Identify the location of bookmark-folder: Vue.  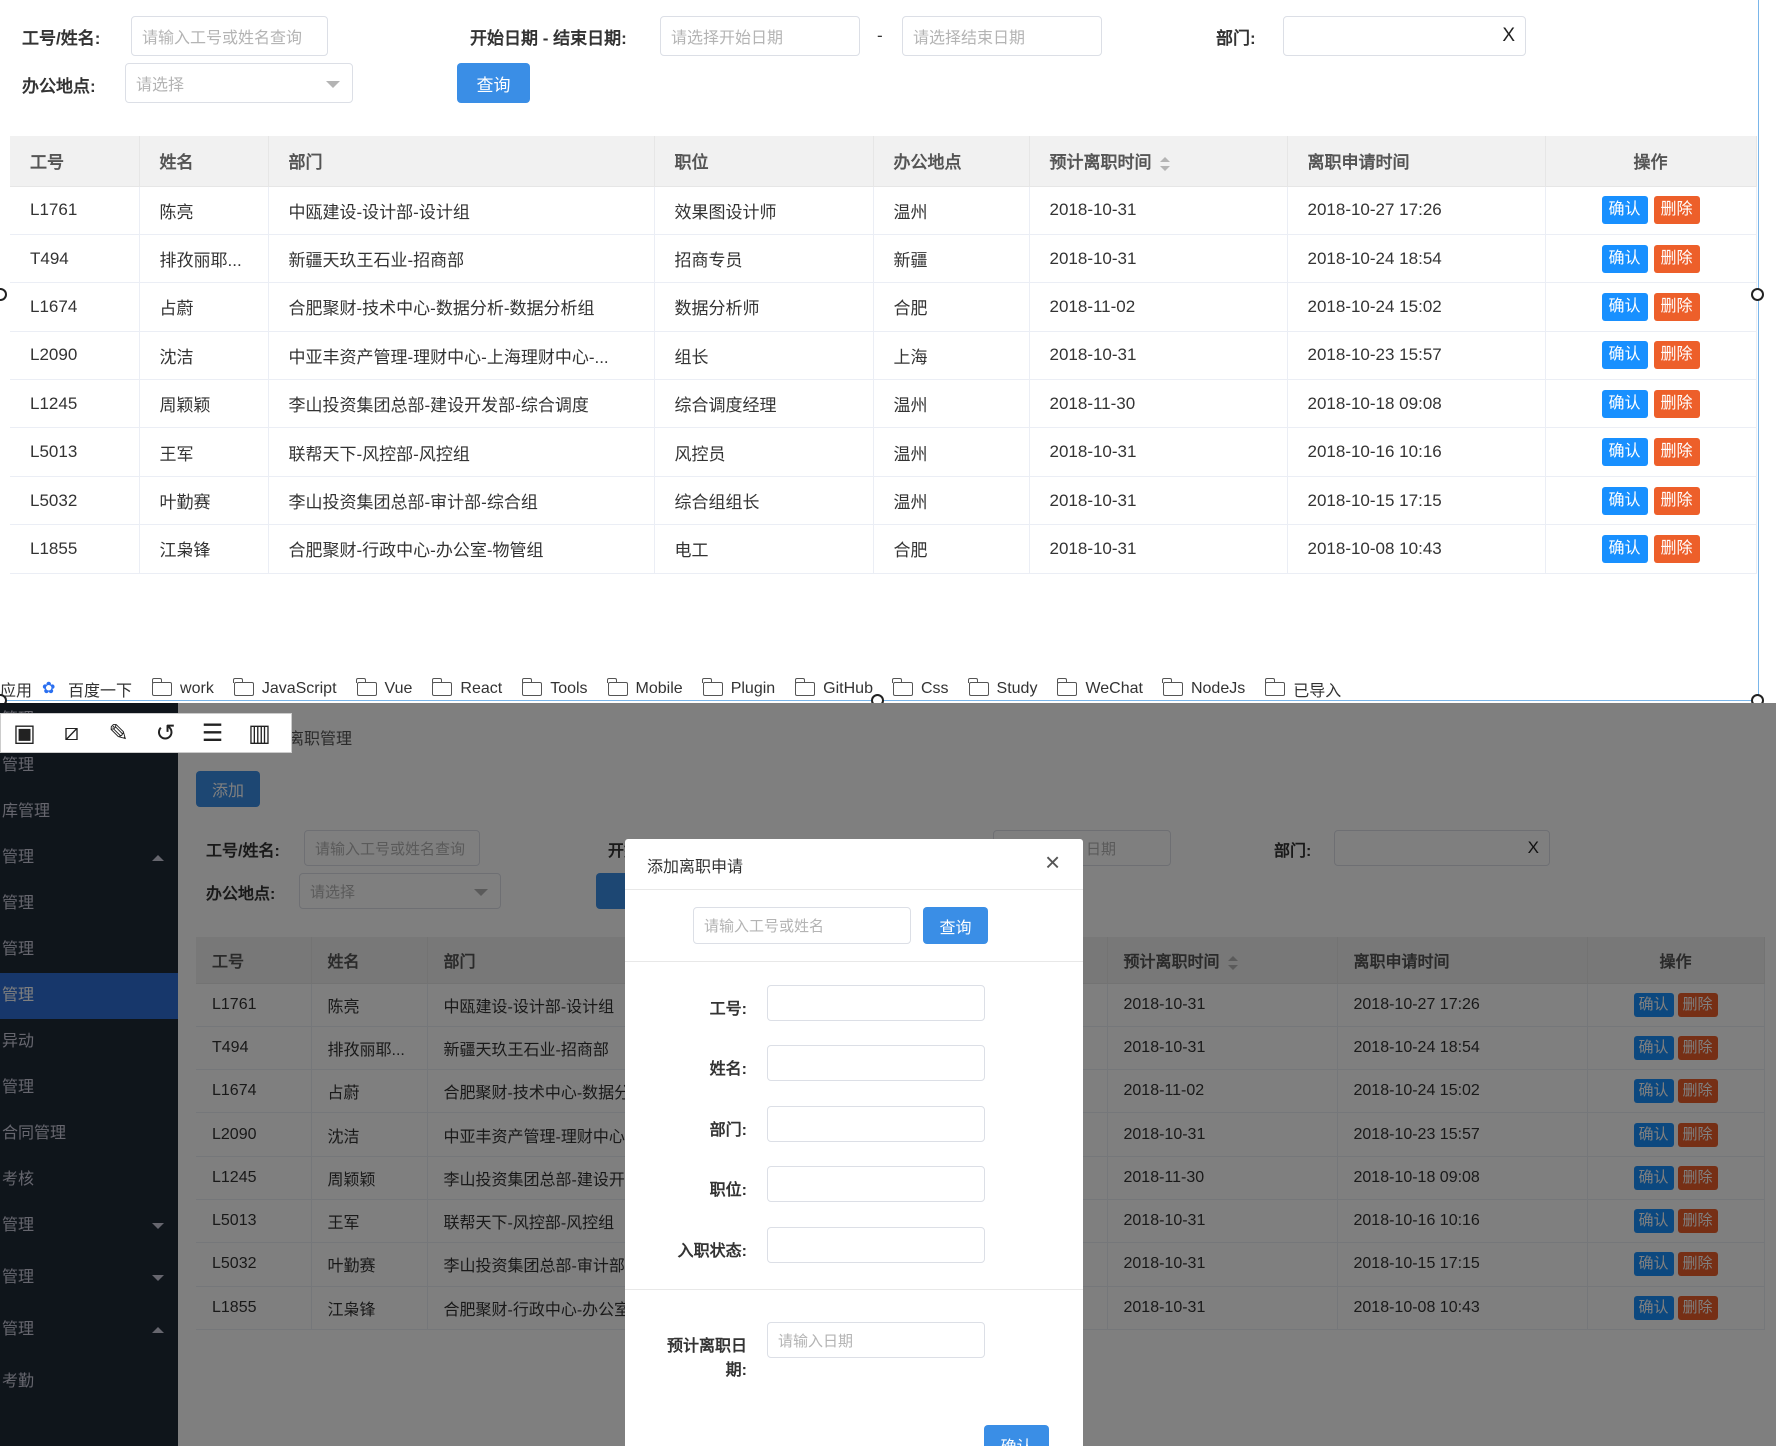
(384, 689).